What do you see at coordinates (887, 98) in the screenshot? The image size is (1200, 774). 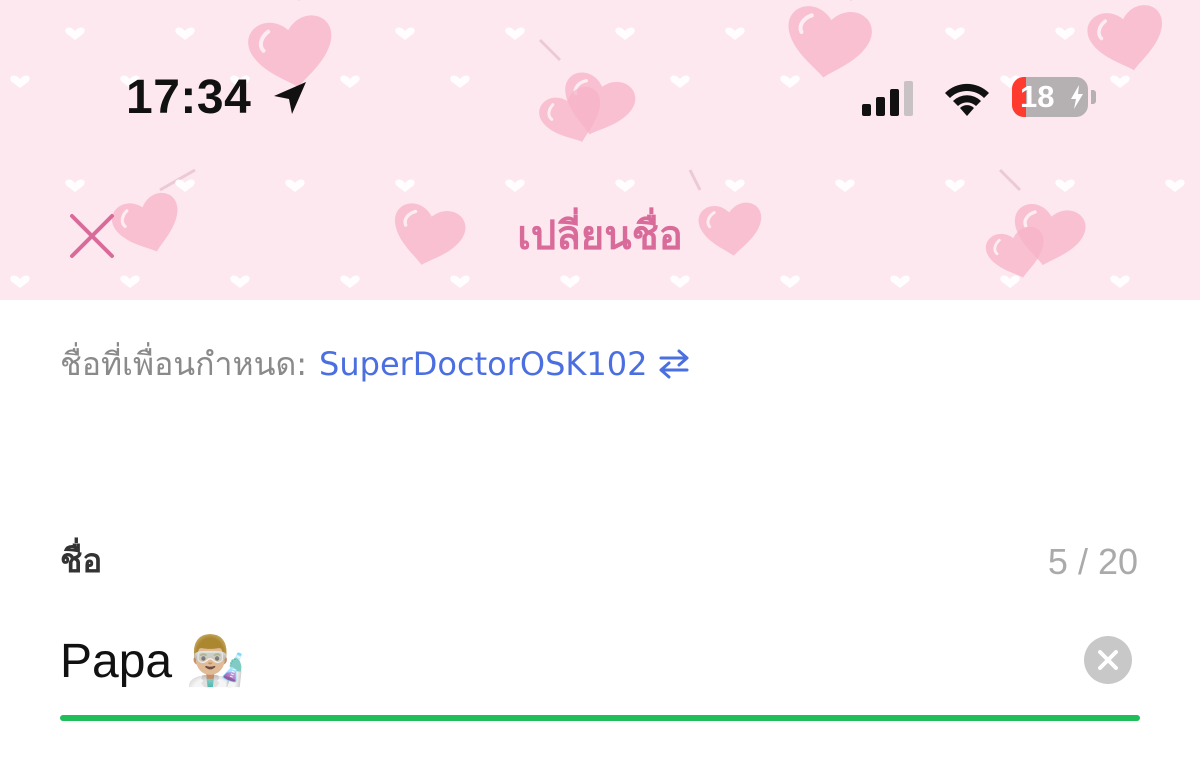 I see `cellular-signal-icon` at bounding box center [887, 98].